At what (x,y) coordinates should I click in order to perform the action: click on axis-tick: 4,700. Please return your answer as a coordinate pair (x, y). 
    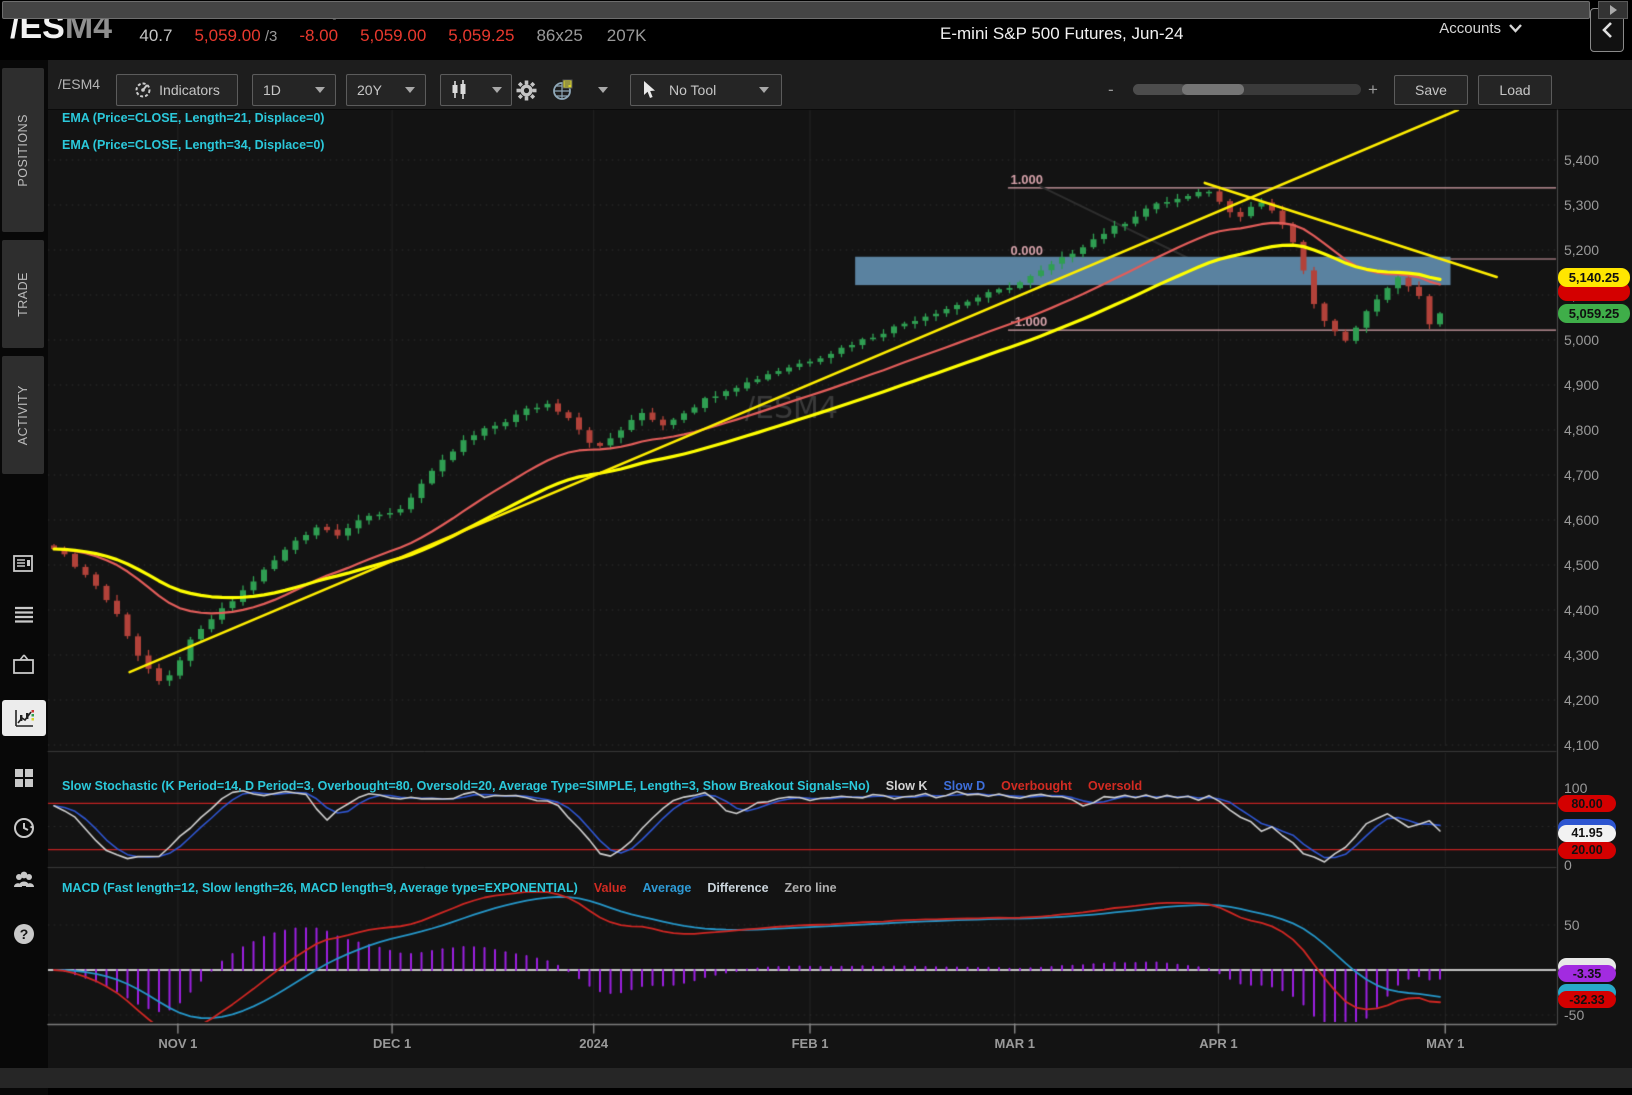
    Looking at the image, I should click on (1582, 475).